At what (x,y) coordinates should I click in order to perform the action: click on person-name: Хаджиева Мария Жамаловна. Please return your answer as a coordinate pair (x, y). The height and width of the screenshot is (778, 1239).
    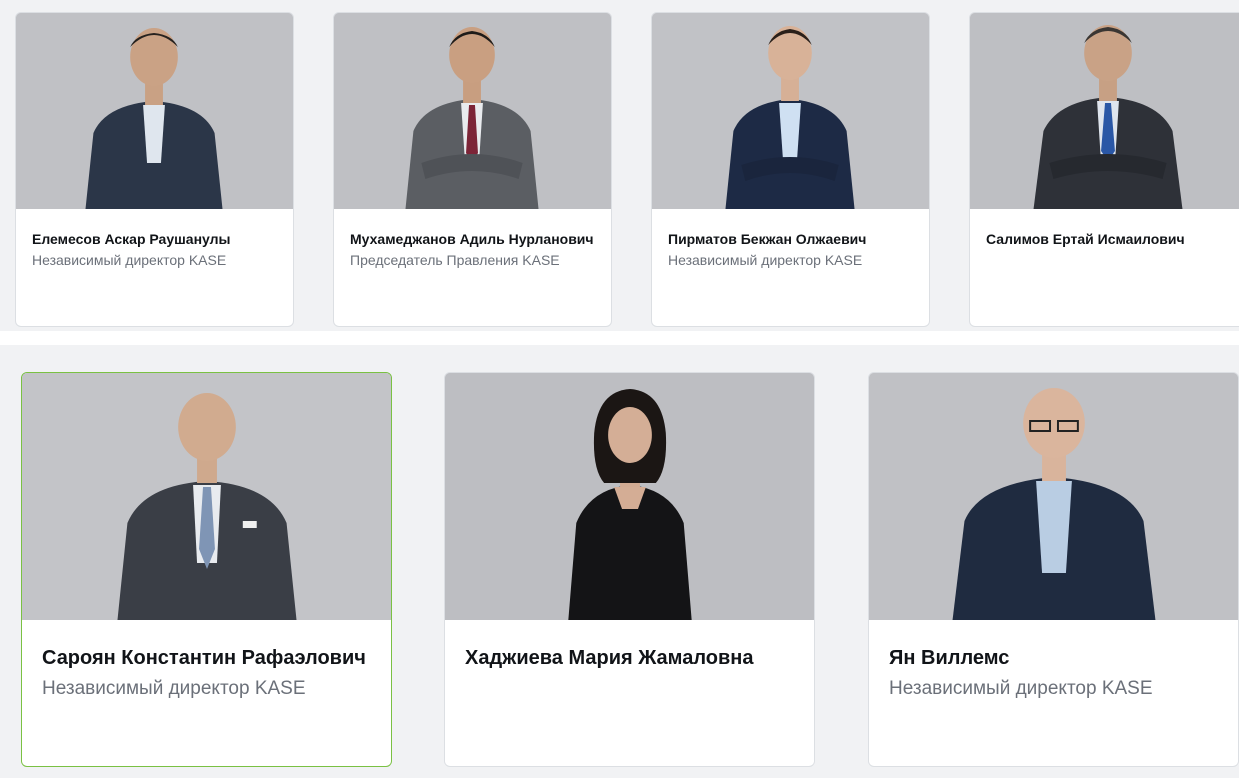
    Looking at the image, I should click on (609, 658).